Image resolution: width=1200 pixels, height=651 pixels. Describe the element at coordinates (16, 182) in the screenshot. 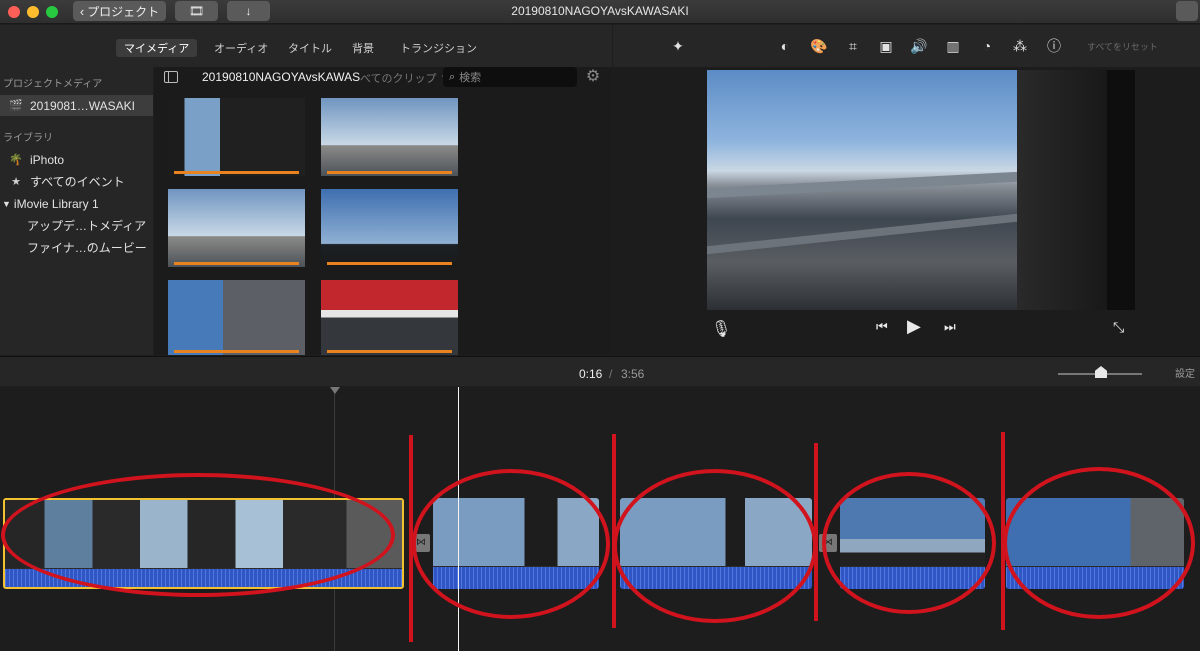

I see `star-icon: ★` at that location.